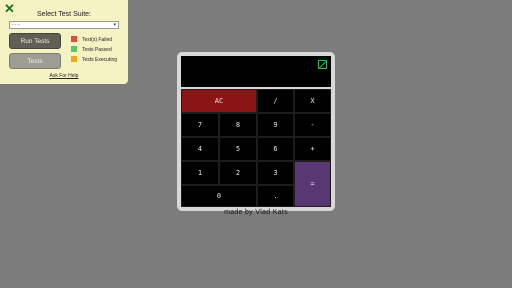 The image size is (512, 288). What do you see at coordinates (100, 60) in the screenshot?
I see `legend-executing-label: Tests Executing` at bounding box center [100, 60].